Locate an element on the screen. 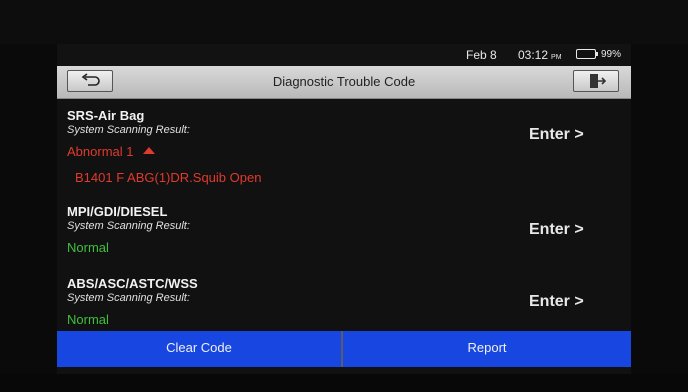 Image resolution: width=688 pixels, height=392 pixels. battery-fill is located at coordinates (586, 54).